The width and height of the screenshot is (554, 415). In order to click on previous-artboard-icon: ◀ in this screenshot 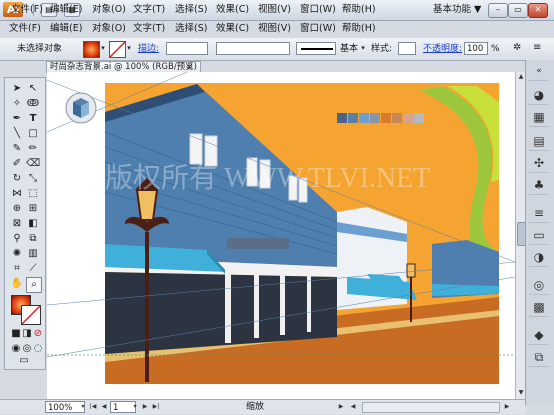, I will do `click(104, 407)`.